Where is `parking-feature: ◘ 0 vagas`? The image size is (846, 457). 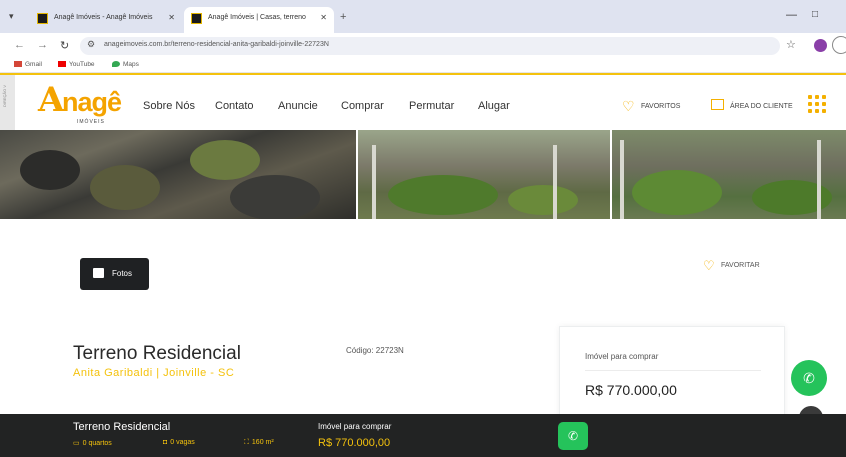 parking-feature: ◘ 0 vagas is located at coordinates (179, 442).